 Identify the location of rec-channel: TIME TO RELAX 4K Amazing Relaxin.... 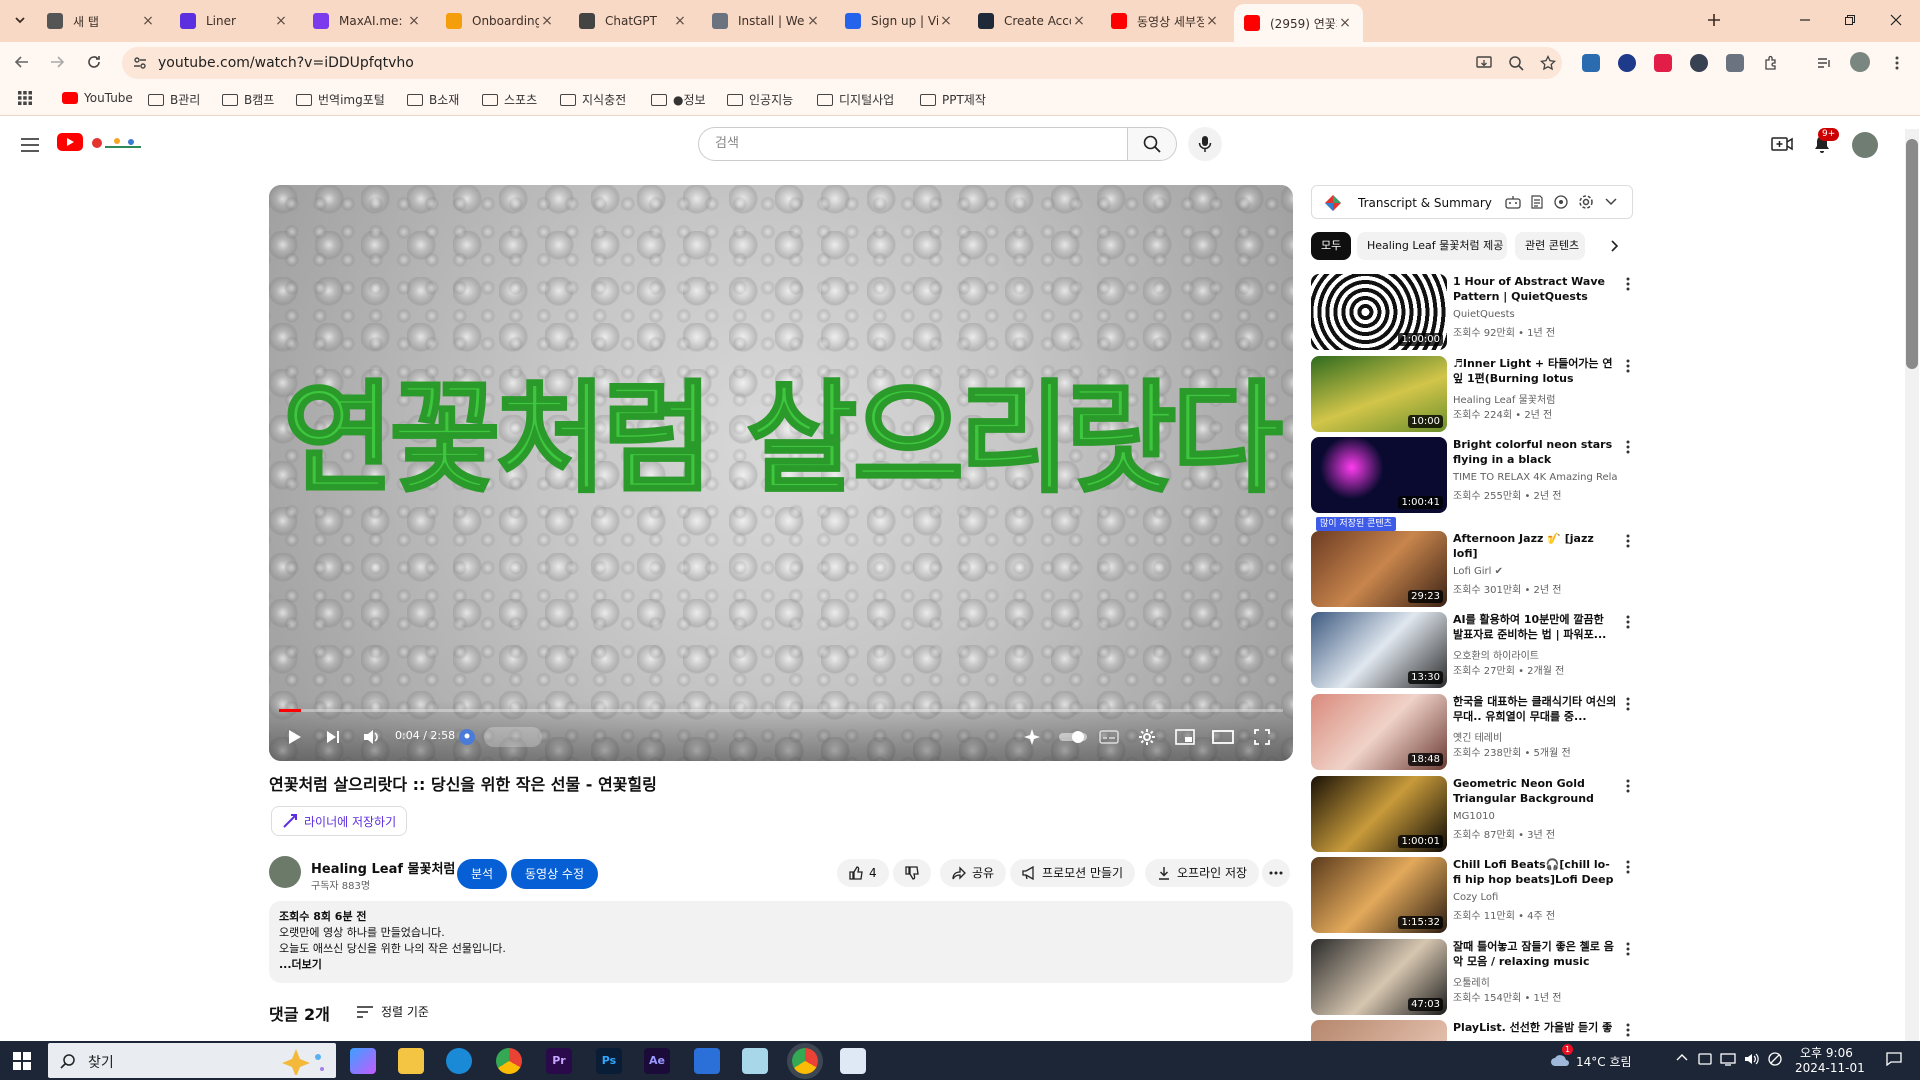
(1535, 477).